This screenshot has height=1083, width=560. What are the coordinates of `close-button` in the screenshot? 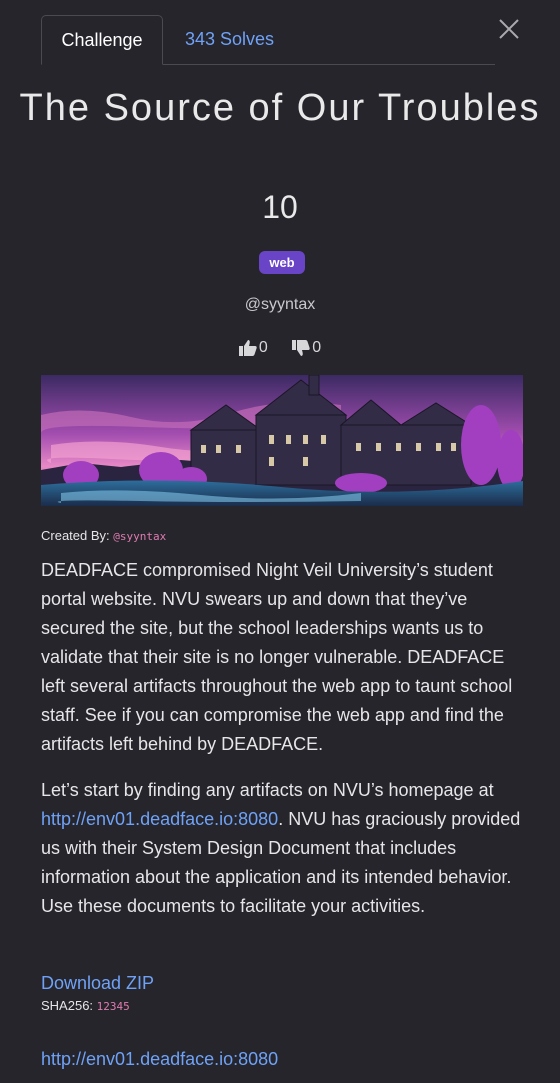 It's located at (509, 29).